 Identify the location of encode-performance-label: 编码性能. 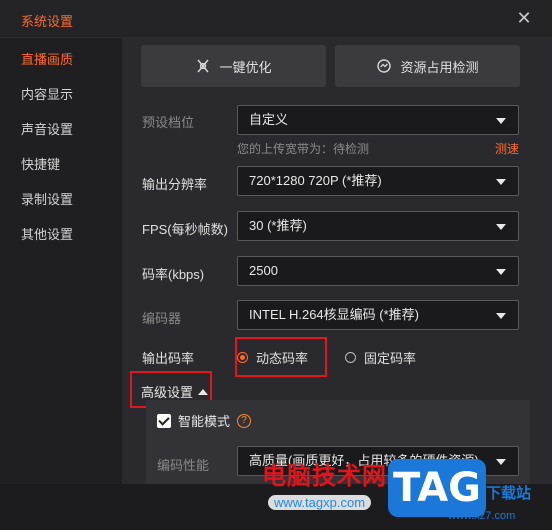
(183, 465).